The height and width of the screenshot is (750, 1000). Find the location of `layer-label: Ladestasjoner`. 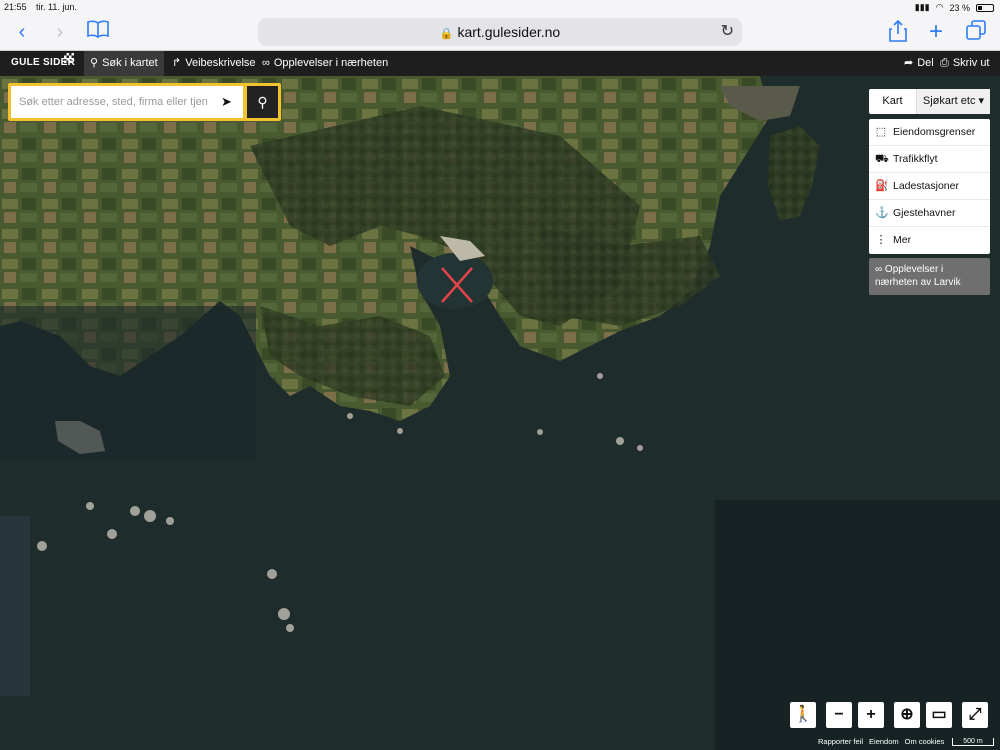

layer-label: Ladestasjoner is located at coordinates (926, 185).